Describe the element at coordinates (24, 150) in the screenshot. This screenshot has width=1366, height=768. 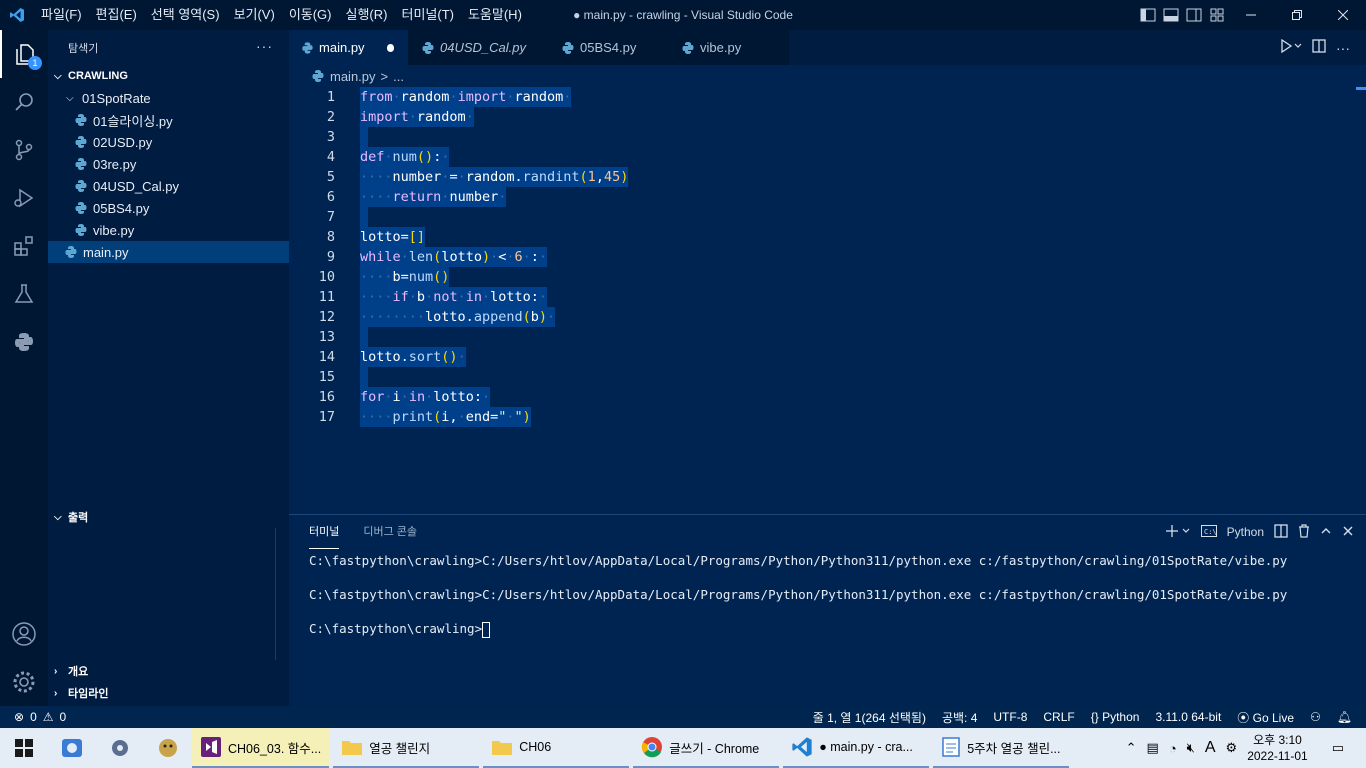
I see `source-control-icon` at that location.